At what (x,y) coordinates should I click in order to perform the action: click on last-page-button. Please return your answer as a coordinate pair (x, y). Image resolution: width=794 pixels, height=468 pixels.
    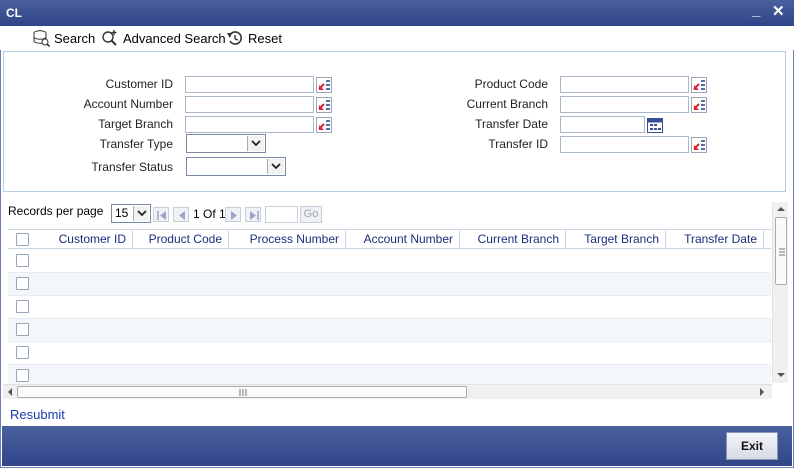
    Looking at the image, I should click on (253, 214).